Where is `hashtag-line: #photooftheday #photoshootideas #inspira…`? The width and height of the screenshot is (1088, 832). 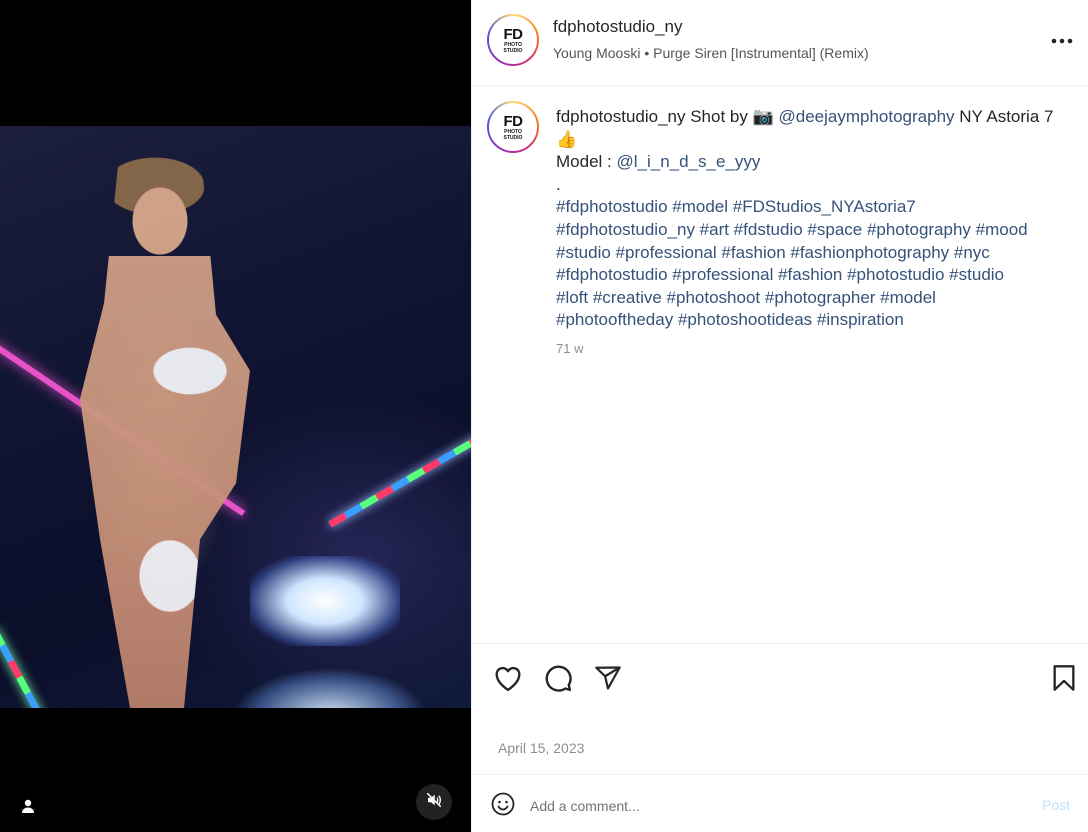
hashtag-line: #photooftheday #photoshootideas #inspira… is located at coordinates (811, 320).